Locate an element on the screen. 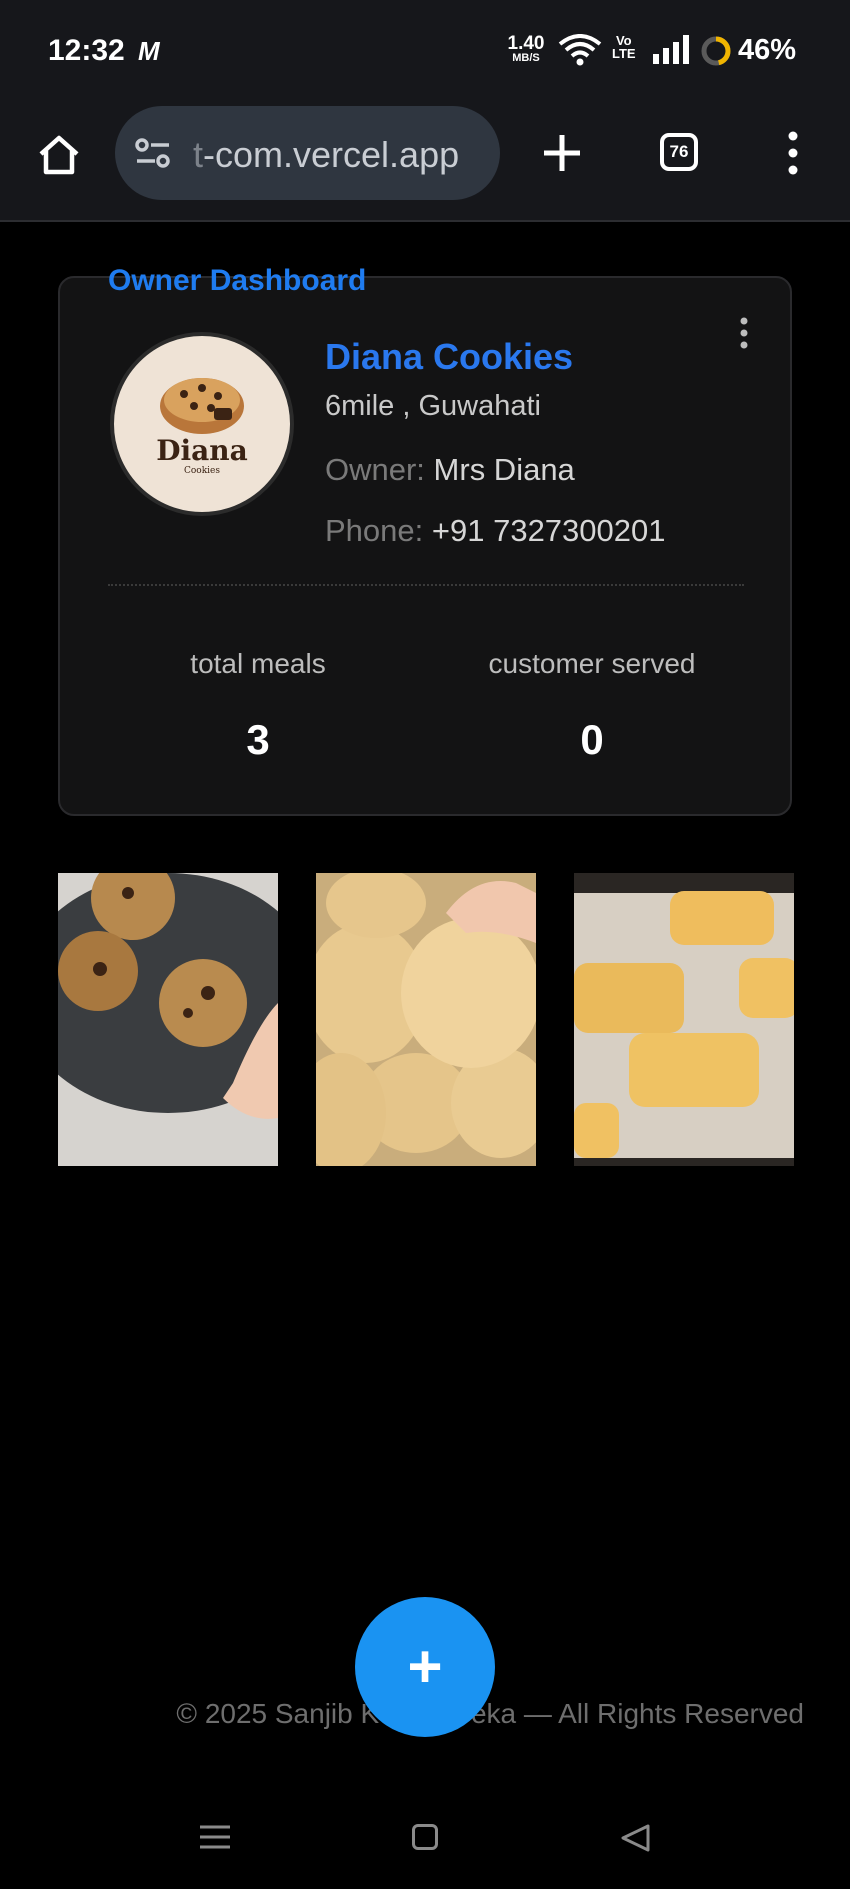 Image resolution: width=850 pixels, height=1889 pixels. cookies-plate-image is located at coordinates (168, 1019).